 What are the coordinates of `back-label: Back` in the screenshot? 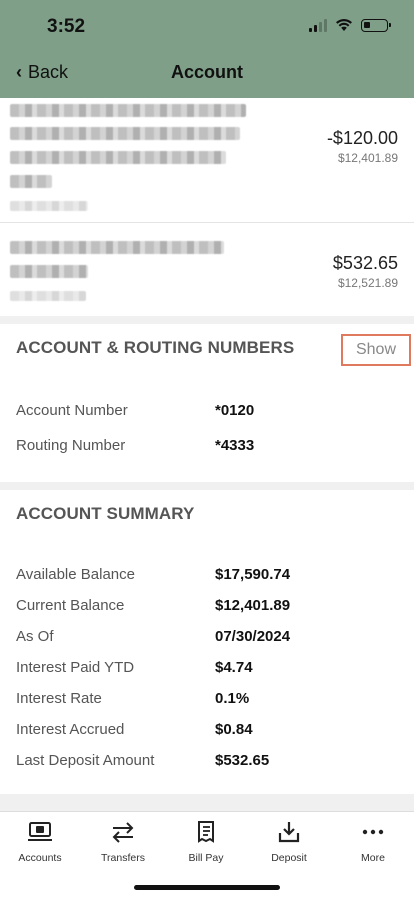 It's located at (48, 72).